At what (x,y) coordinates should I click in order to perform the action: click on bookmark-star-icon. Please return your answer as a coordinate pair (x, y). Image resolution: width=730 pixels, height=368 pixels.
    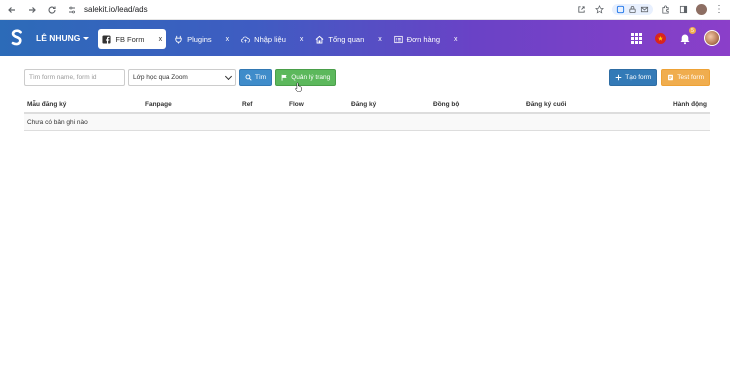
    Looking at the image, I should click on (599, 9).